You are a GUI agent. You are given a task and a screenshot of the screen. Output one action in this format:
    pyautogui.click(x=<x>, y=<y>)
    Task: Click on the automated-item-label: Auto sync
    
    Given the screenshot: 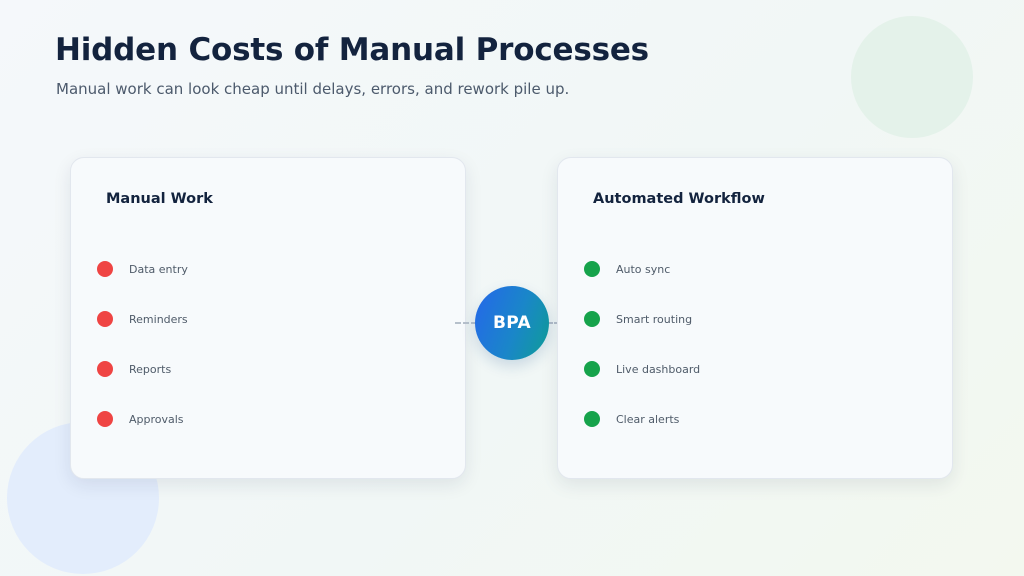 What is the action you would take?
    pyautogui.click(x=643, y=269)
    